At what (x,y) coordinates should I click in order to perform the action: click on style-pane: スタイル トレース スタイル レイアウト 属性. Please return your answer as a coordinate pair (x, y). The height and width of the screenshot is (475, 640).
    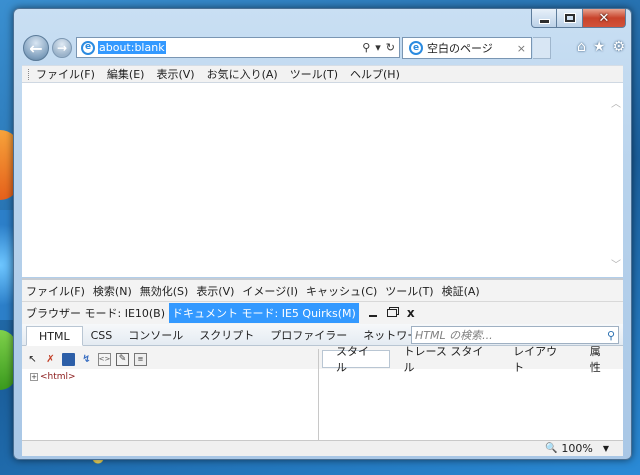
    Looking at the image, I should click on (471, 393).